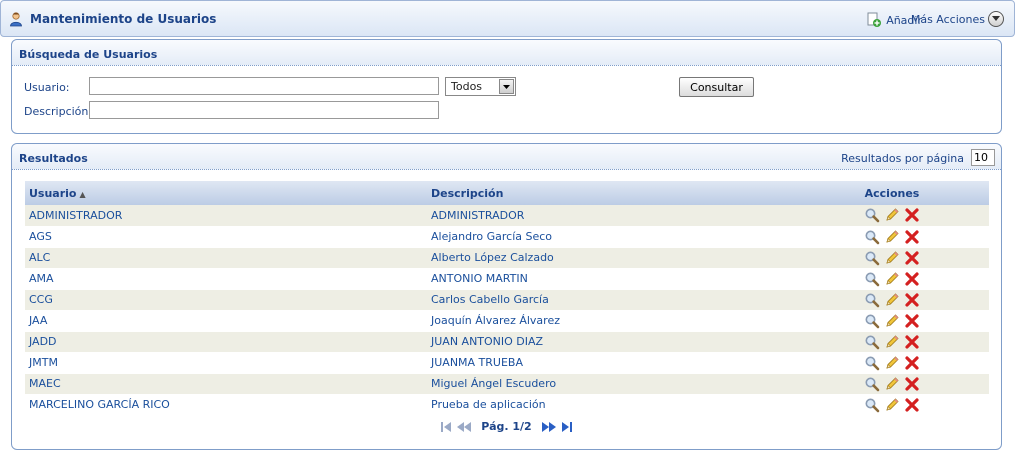  What do you see at coordinates (464, 427) in the screenshot?
I see `previous-page-icon` at bounding box center [464, 427].